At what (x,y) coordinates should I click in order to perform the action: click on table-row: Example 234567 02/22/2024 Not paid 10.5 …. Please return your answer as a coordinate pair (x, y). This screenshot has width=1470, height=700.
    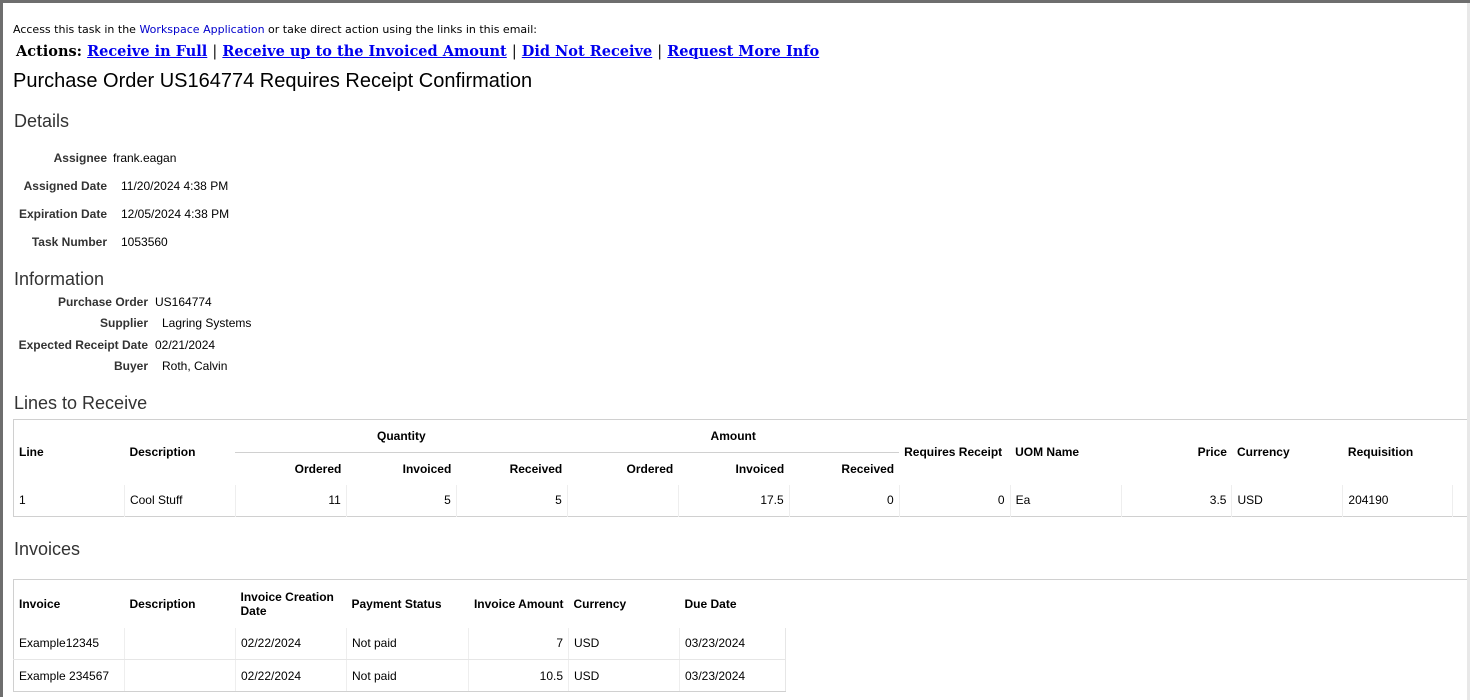
    Looking at the image, I should click on (742, 676).